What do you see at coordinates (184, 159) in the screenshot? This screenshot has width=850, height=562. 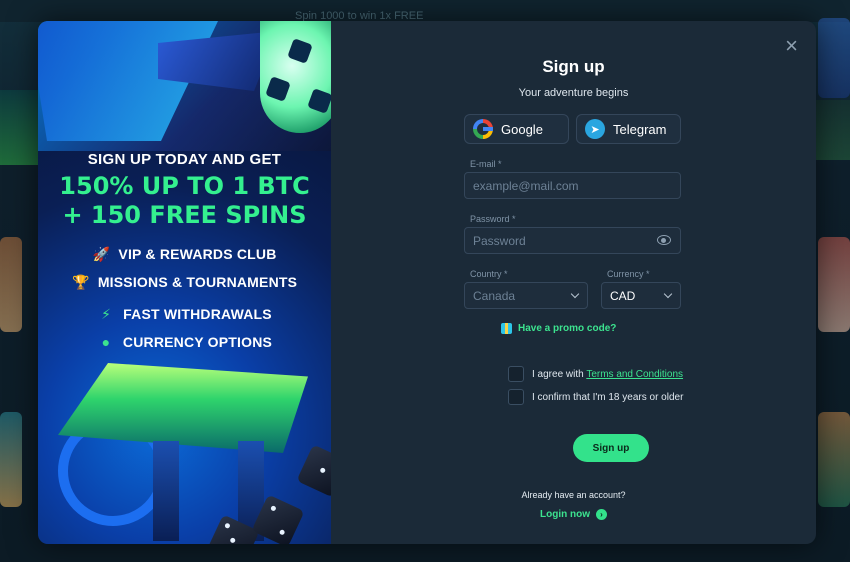 I see `promo-headline: SIGN UP TODAY AND GET` at bounding box center [184, 159].